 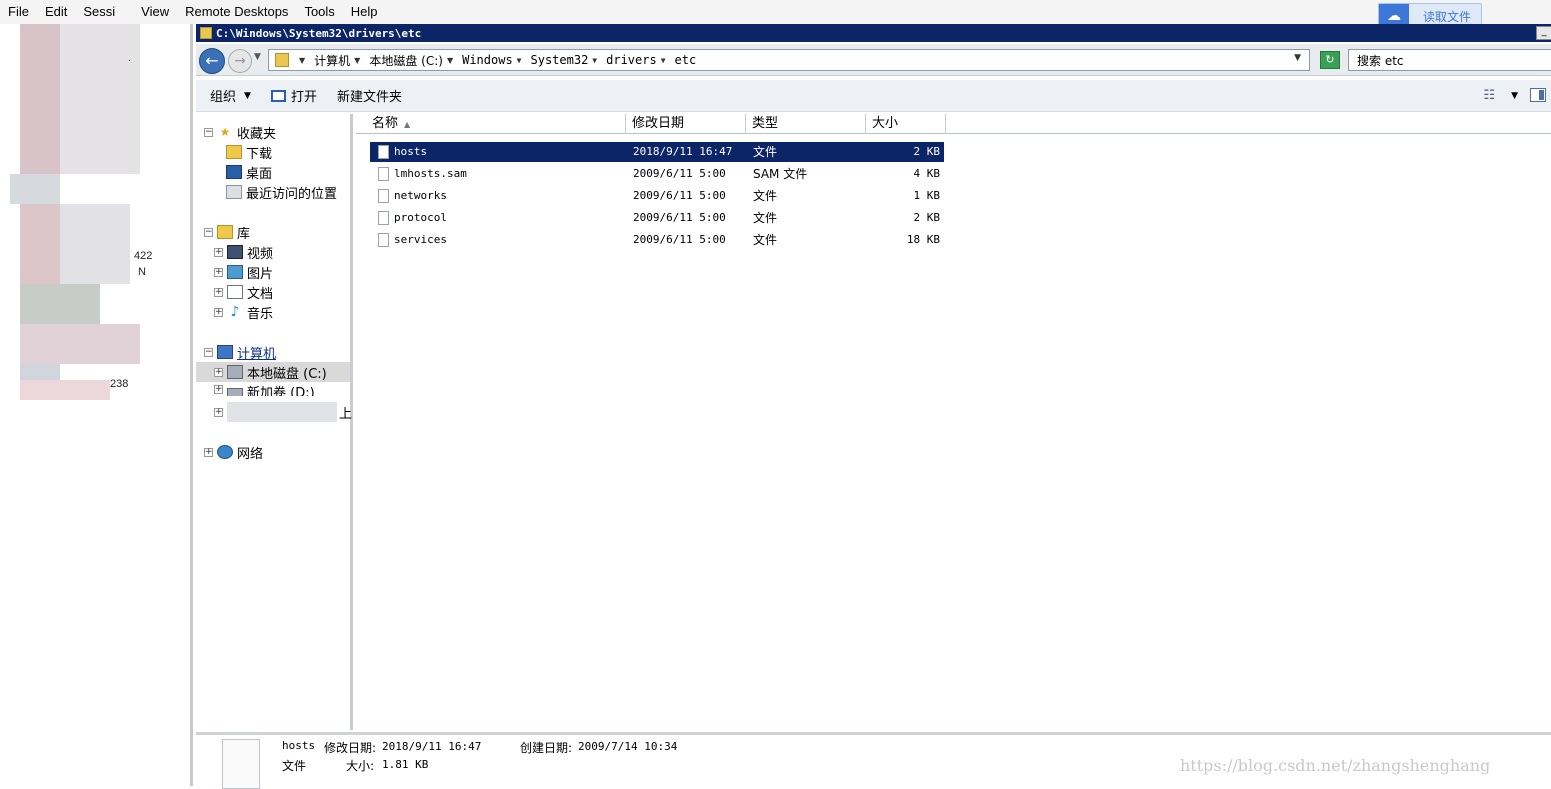 What do you see at coordinates (56, 12) in the screenshot?
I see `menu-edit: Edit` at bounding box center [56, 12].